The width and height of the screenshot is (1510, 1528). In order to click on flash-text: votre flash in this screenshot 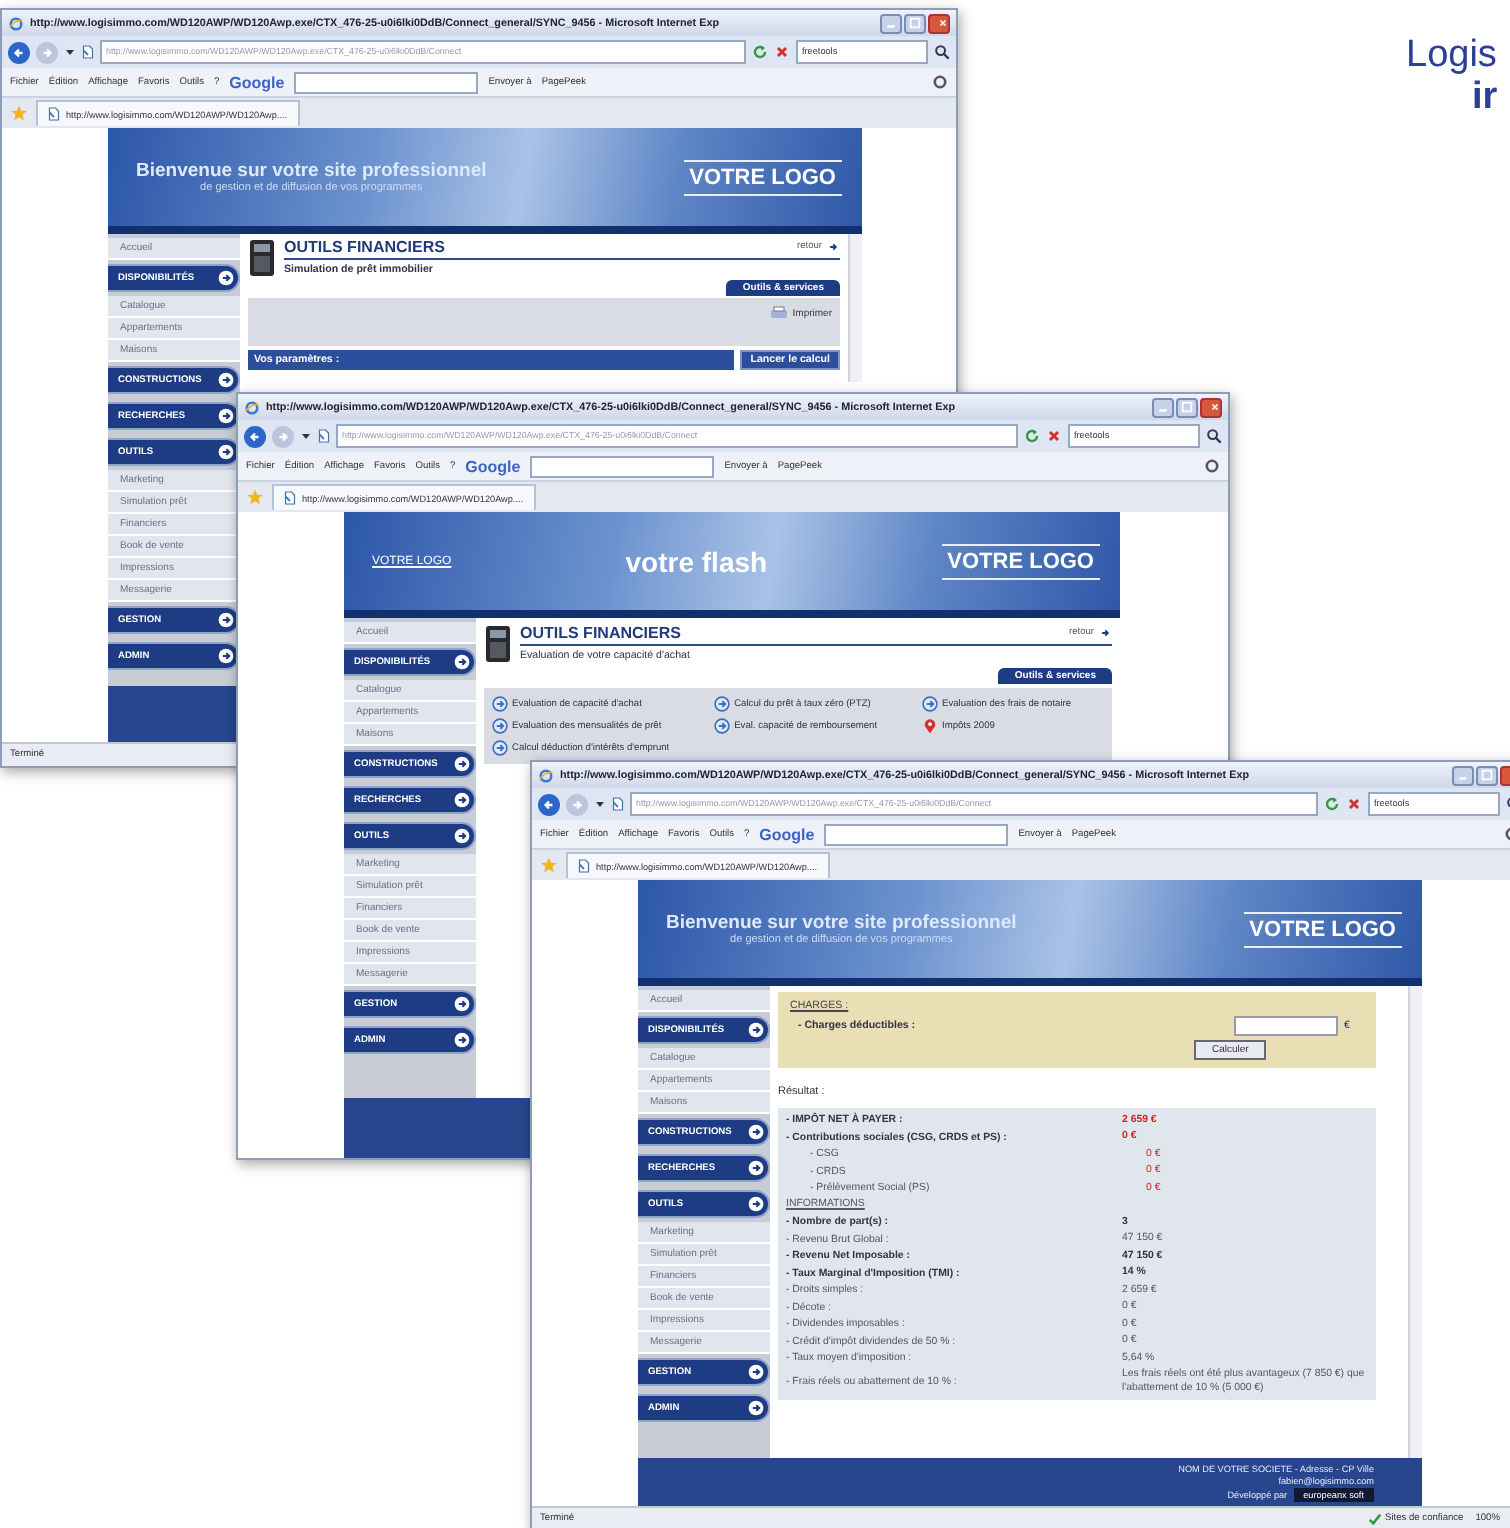, I will do `click(696, 561)`.